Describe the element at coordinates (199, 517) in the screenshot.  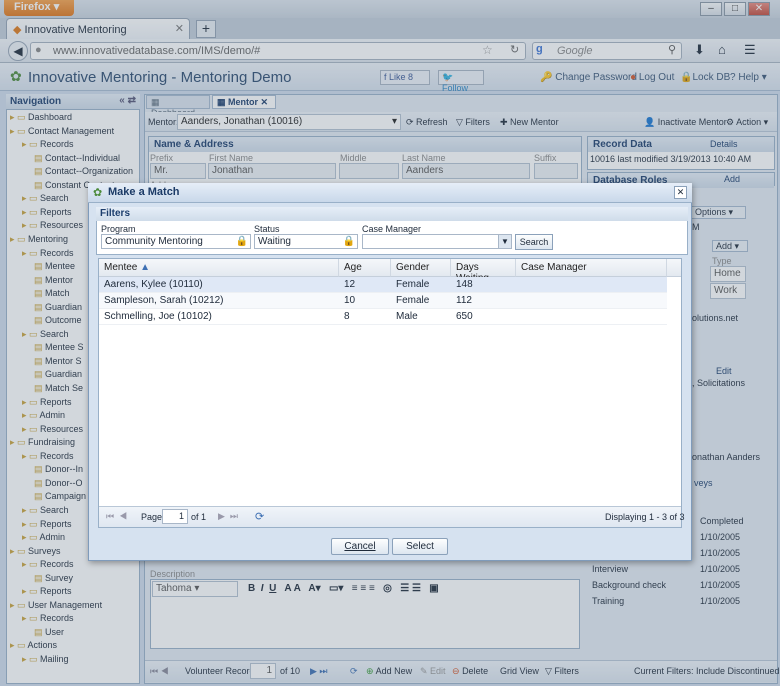
I see `page-total: of 1` at that location.